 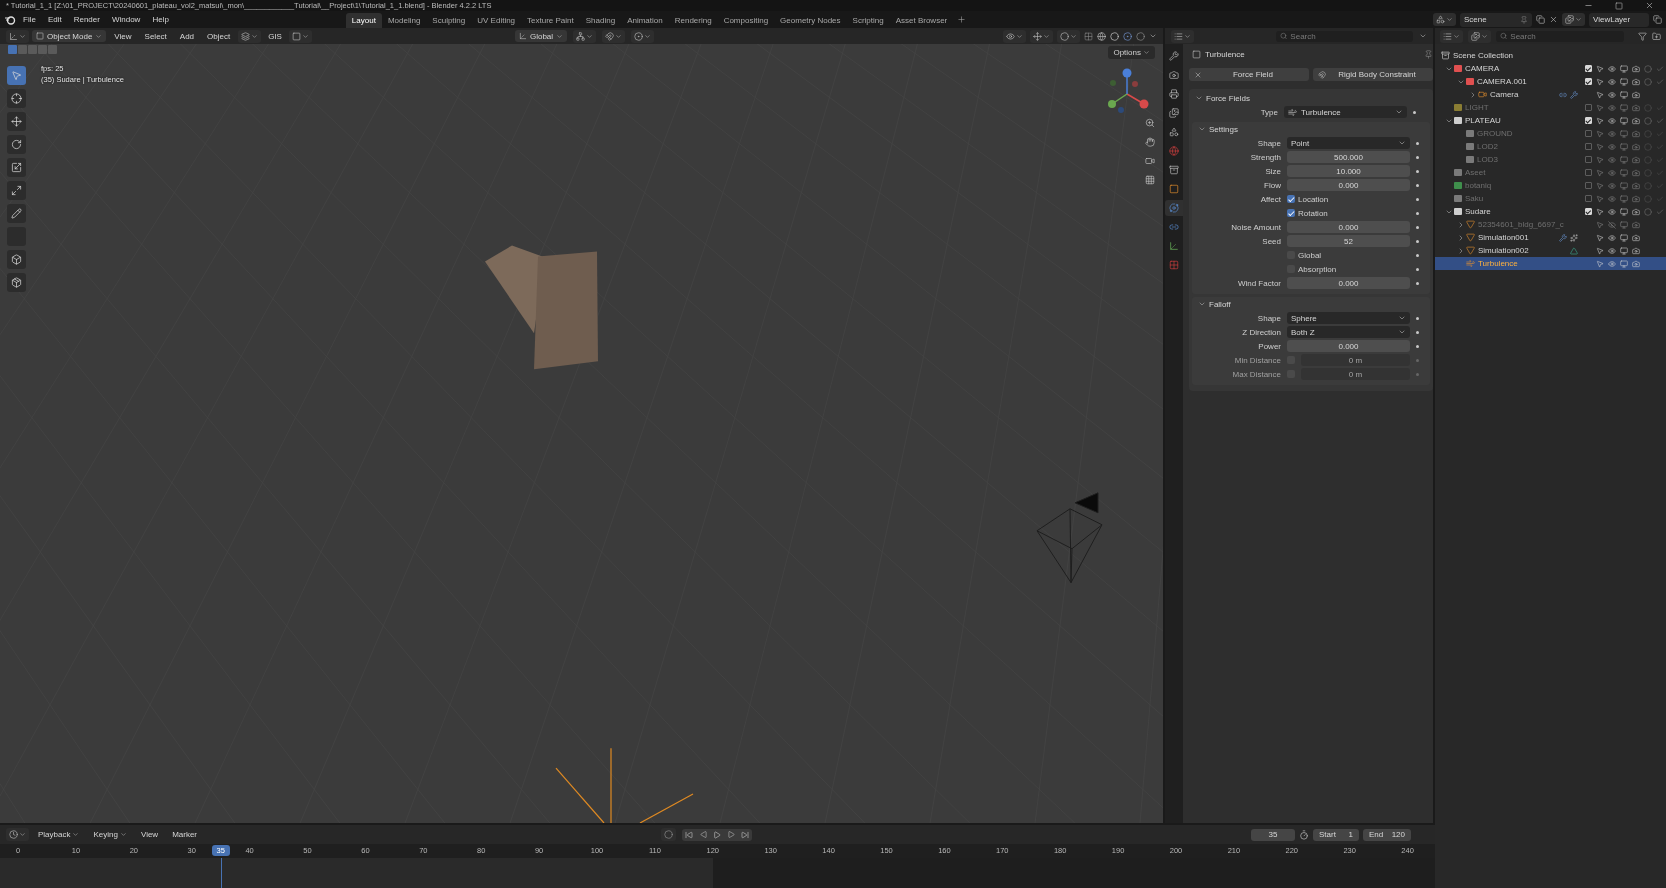 What do you see at coordinates (110, 834) in the screenshot?
I see `menu-item: Keying` at bounding box center [110, 834].